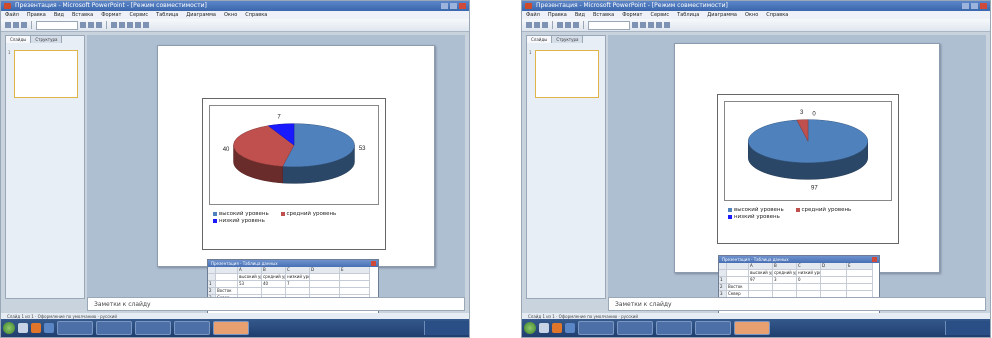 This screenshot has width=992, height=338. Describe the element at coordinates (250, 284) in the screenshot. I see `datasheet-cell: 53` at that location.